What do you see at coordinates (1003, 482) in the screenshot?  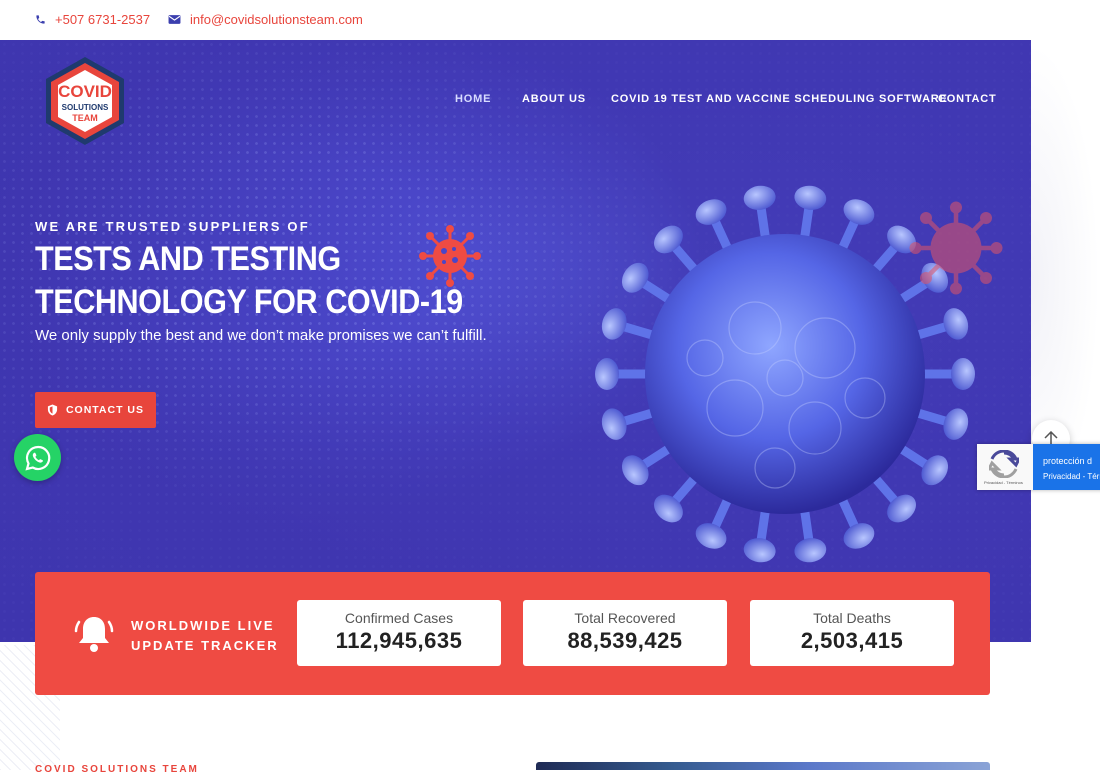 I see `recaptcha-small-links: Privacidad - Términos` at bounding box center [1003, 482].